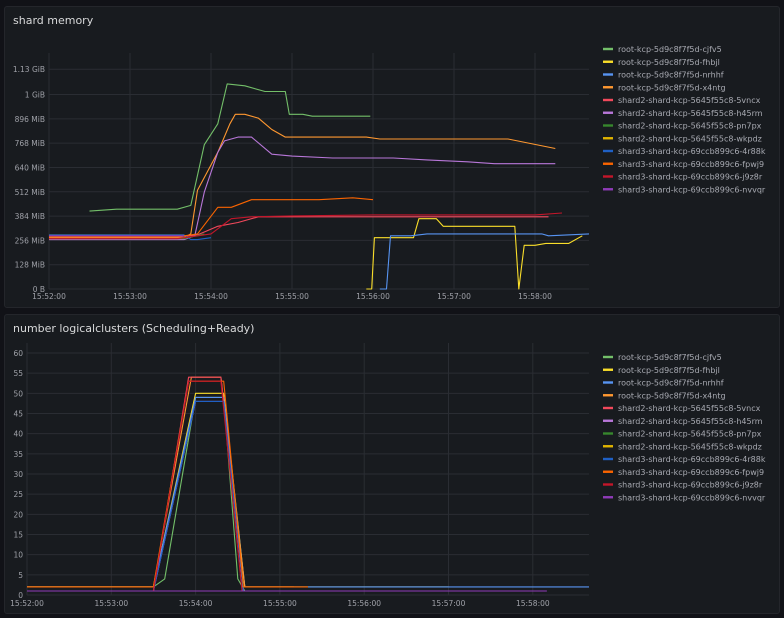 This screenshot has height=618, width=784. What do you see at coordinates (35, 95) in the screenshot?
I see `y-tick-label: 1 GiB` at bounding box center [35, 95].